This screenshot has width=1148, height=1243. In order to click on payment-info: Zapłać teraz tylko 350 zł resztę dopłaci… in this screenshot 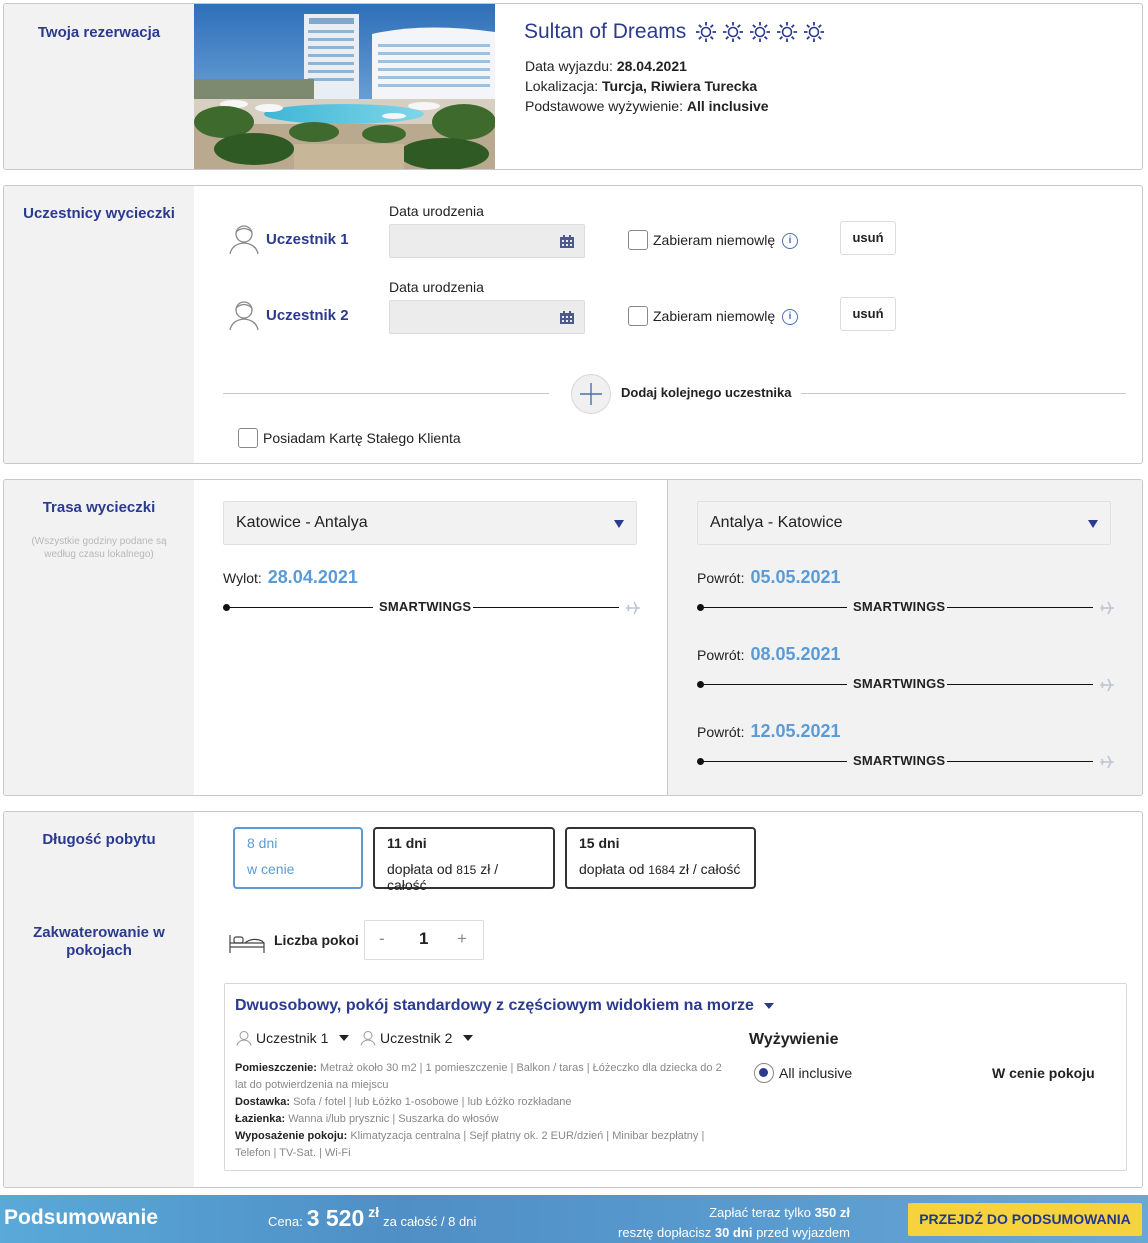, I will do `click(734, 1223)`.